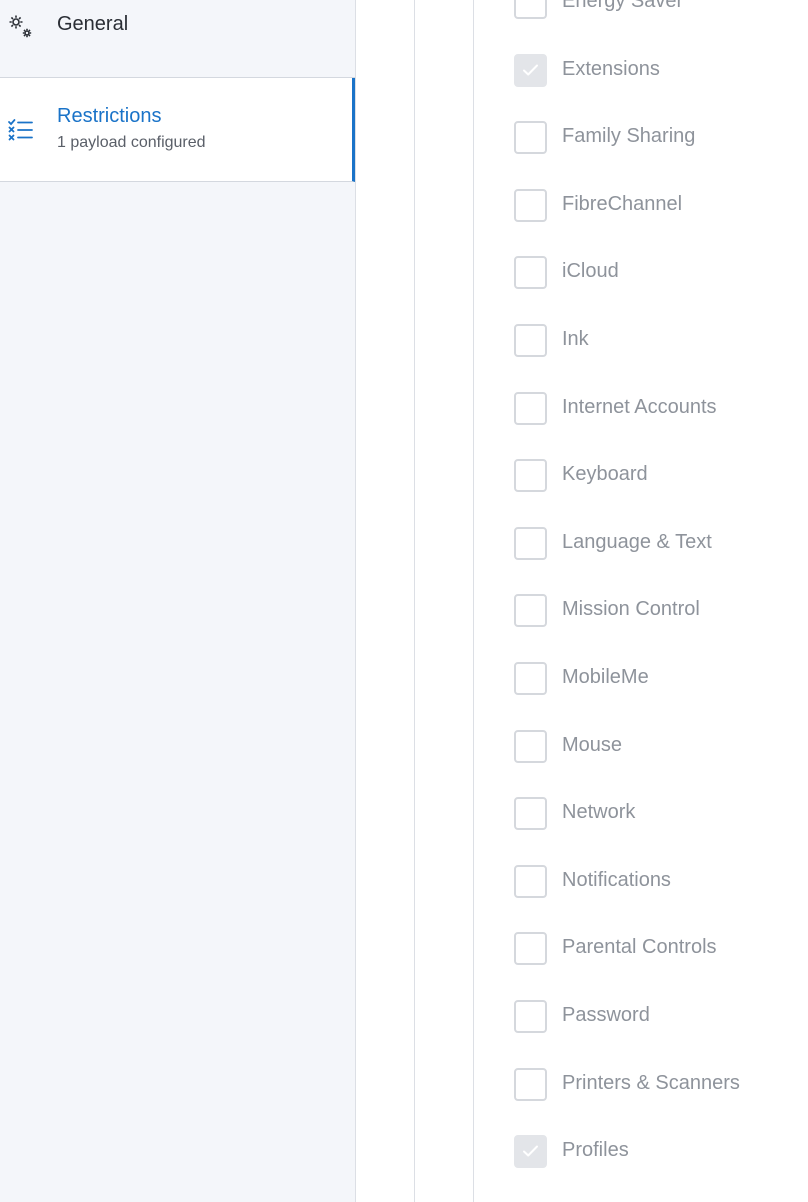  What do you see at coordinates (131, 142) in the screenshot?
I see `sidebar-item-restrictions-sublabel: 1 payload configured` at bounding box center [131, 142].